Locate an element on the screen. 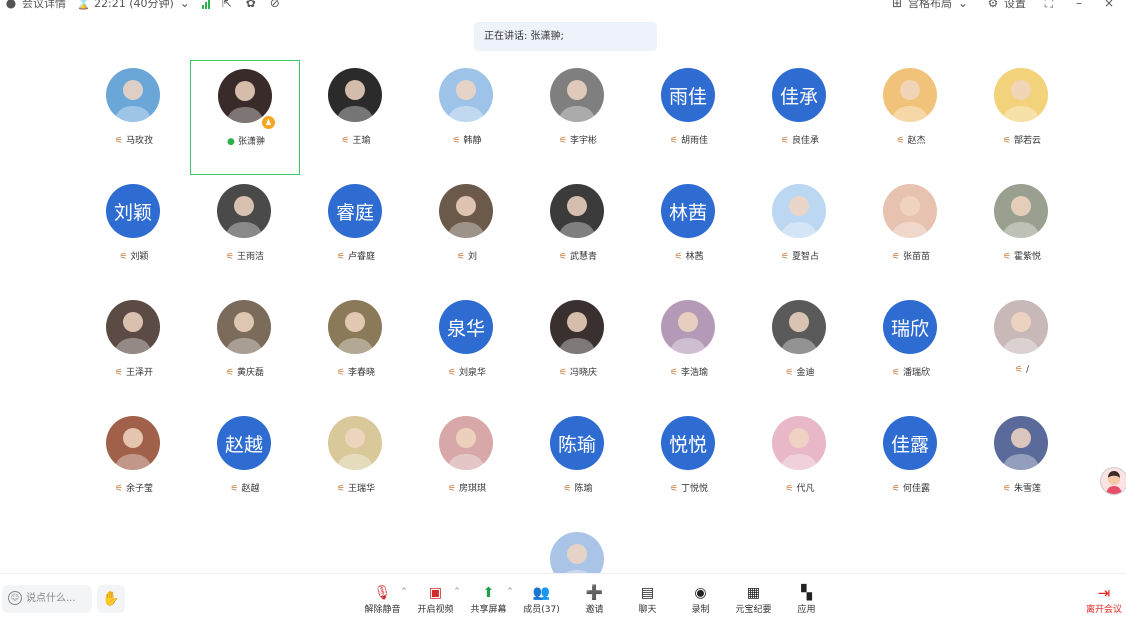 The height and width of the screenshot is (624, 1126). participant-tile: ⚟ 李浩瑜 is located at coordinates (689, 349).